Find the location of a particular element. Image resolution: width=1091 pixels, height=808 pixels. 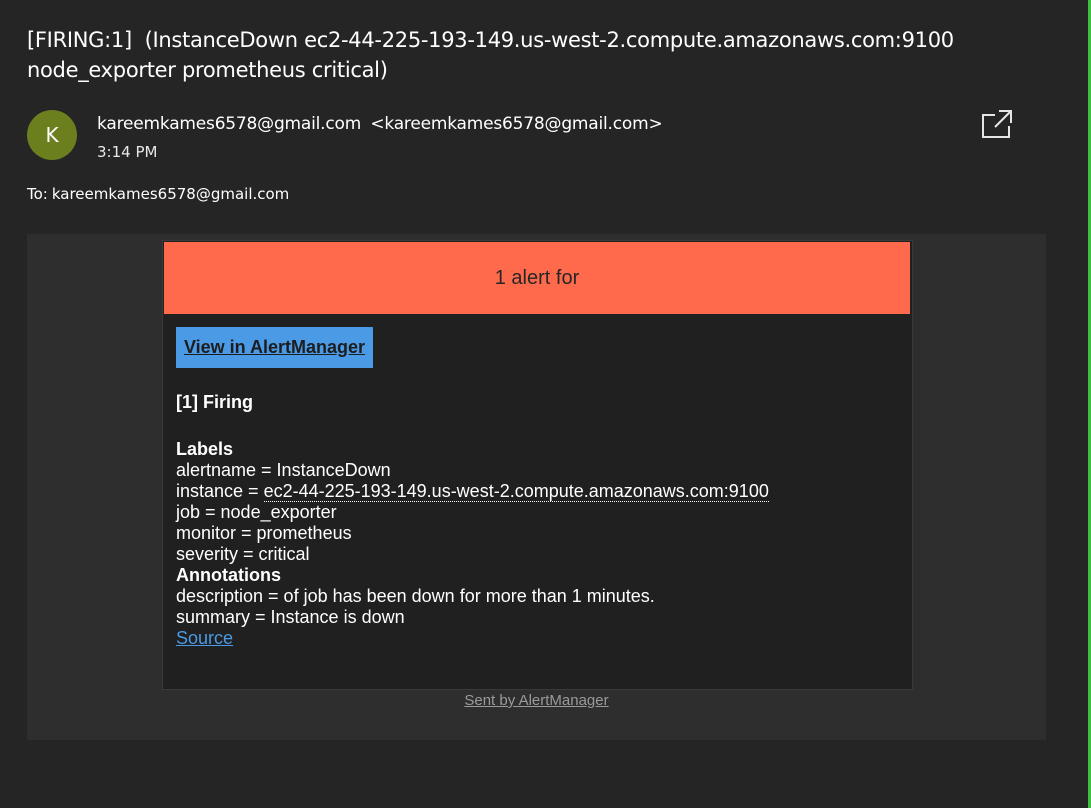

received-time: 3:14 PM is located at coordinates (127, 152).